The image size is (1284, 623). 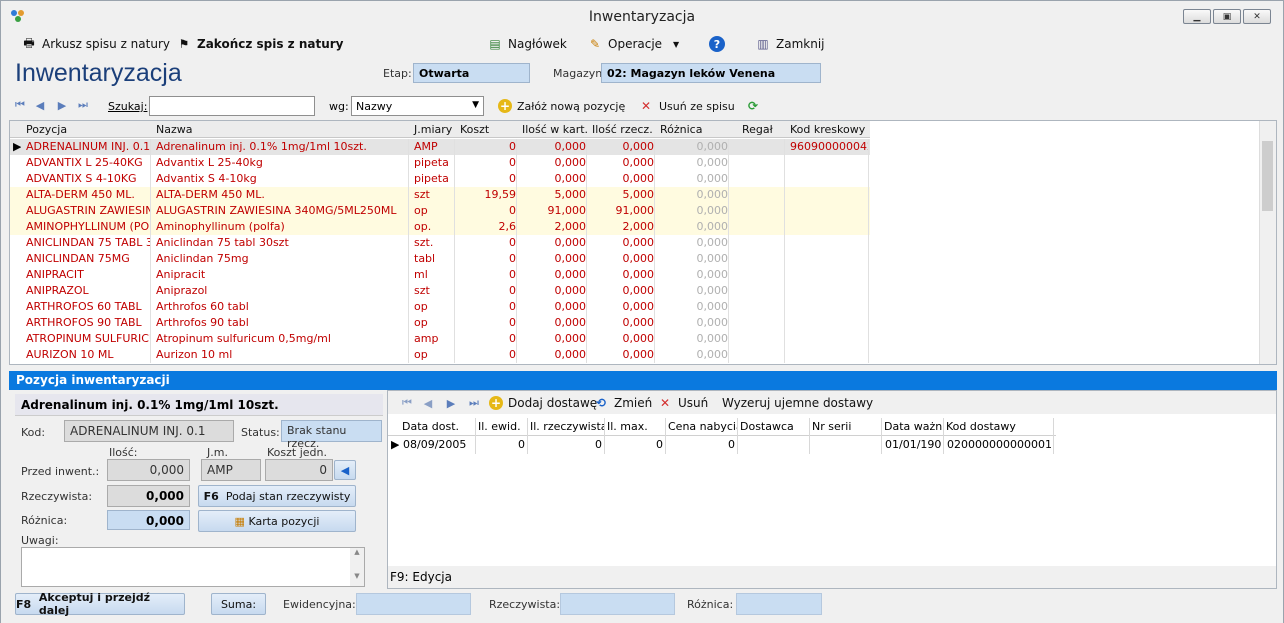 I want to click on arkusz-button: 🖶 Arkusz spisu z natury, so click(x=95, y=44).